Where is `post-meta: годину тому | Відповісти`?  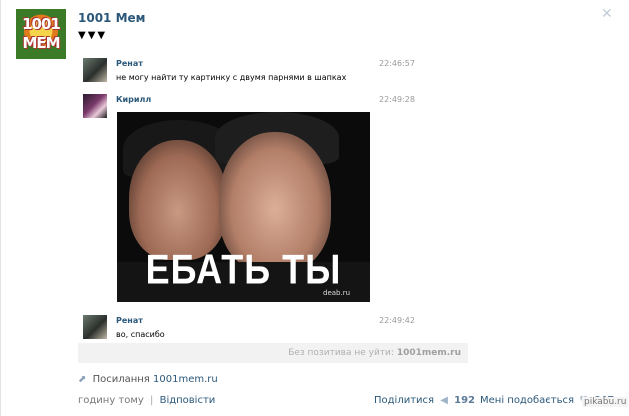
post-meta: годину тому | Відповісти is located at coordinates (146, 400).